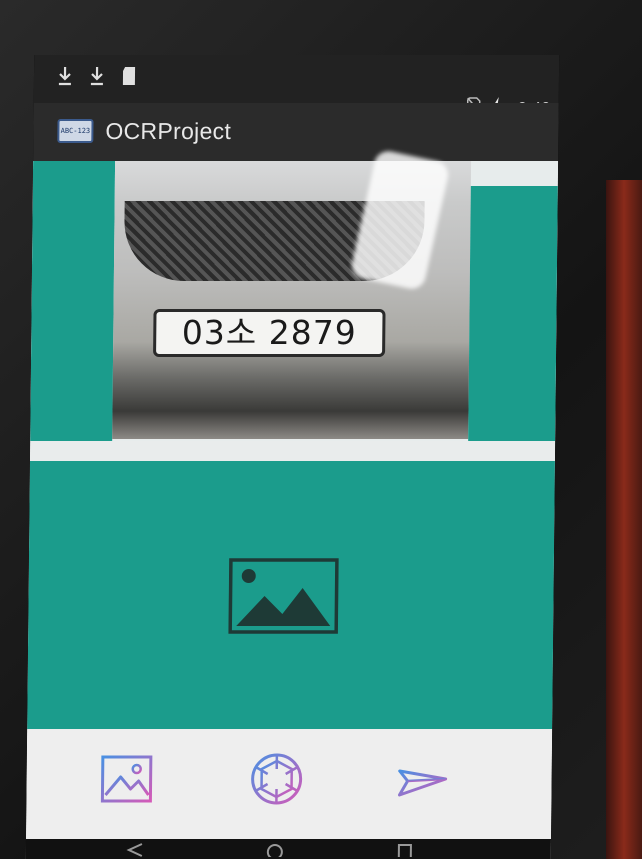 The width and height of the screenshot is (642, 859). Describe the element at coordinates (283, 596) in the screenshot. I see `image-icon` at that location.